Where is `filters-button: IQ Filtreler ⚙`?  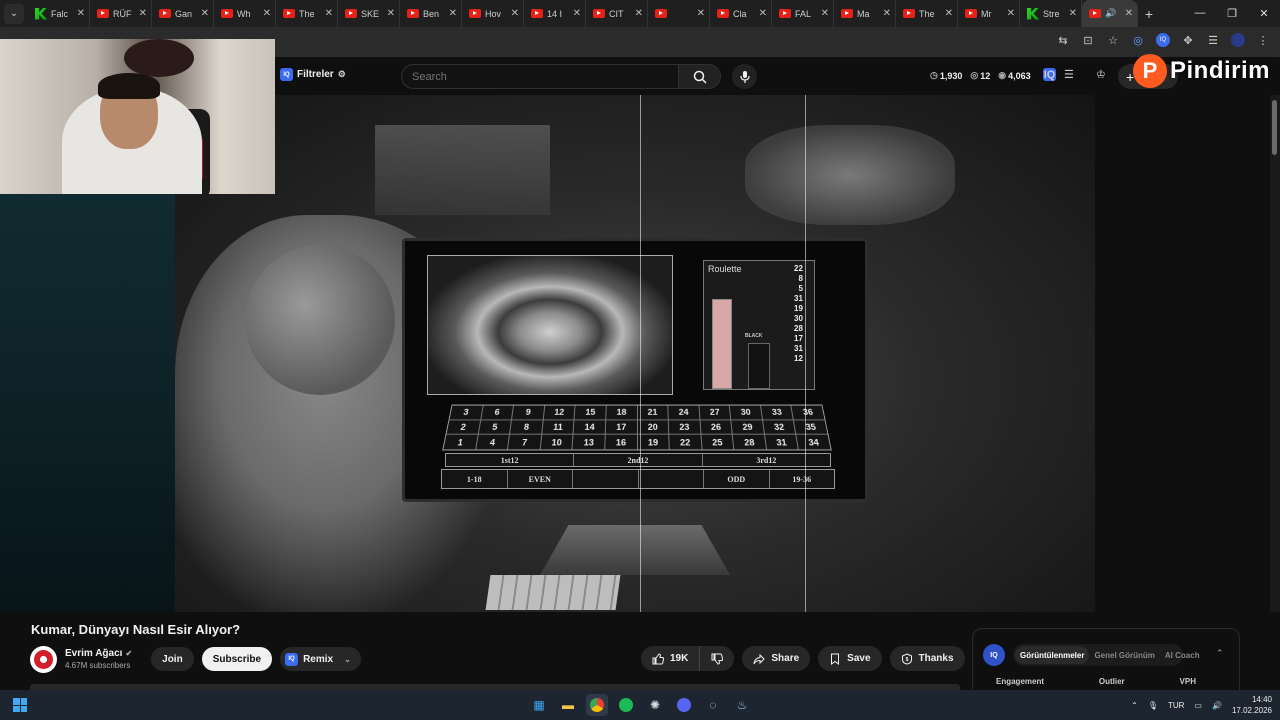
filters-button: IQ Filtreler ⚙ is located at coordinates (313, 74).